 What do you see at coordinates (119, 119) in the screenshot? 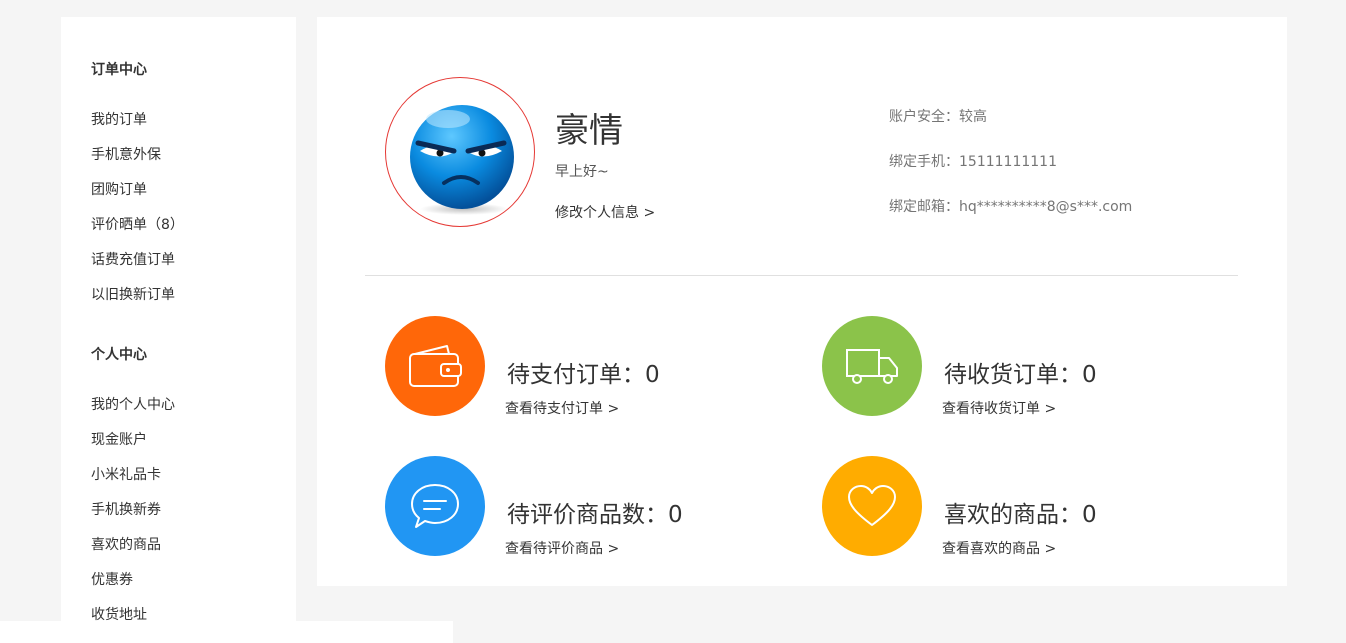
I see `sidebar-item-my-orders: 我的订单` at bounding box center [119, 119].